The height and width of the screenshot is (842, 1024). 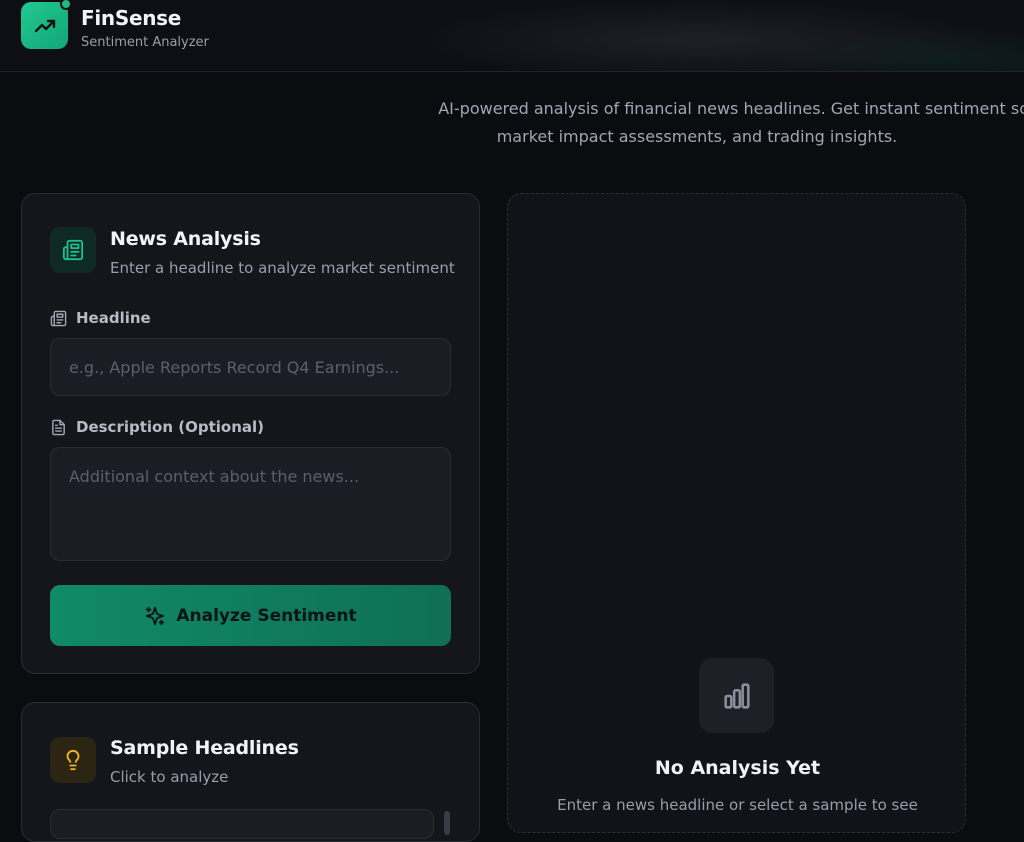 What do you see at coordinates (145, 42) in the screenshot?
I see `app-subtitle: Sentiment Analyzer` at bounding box center [145, 42].